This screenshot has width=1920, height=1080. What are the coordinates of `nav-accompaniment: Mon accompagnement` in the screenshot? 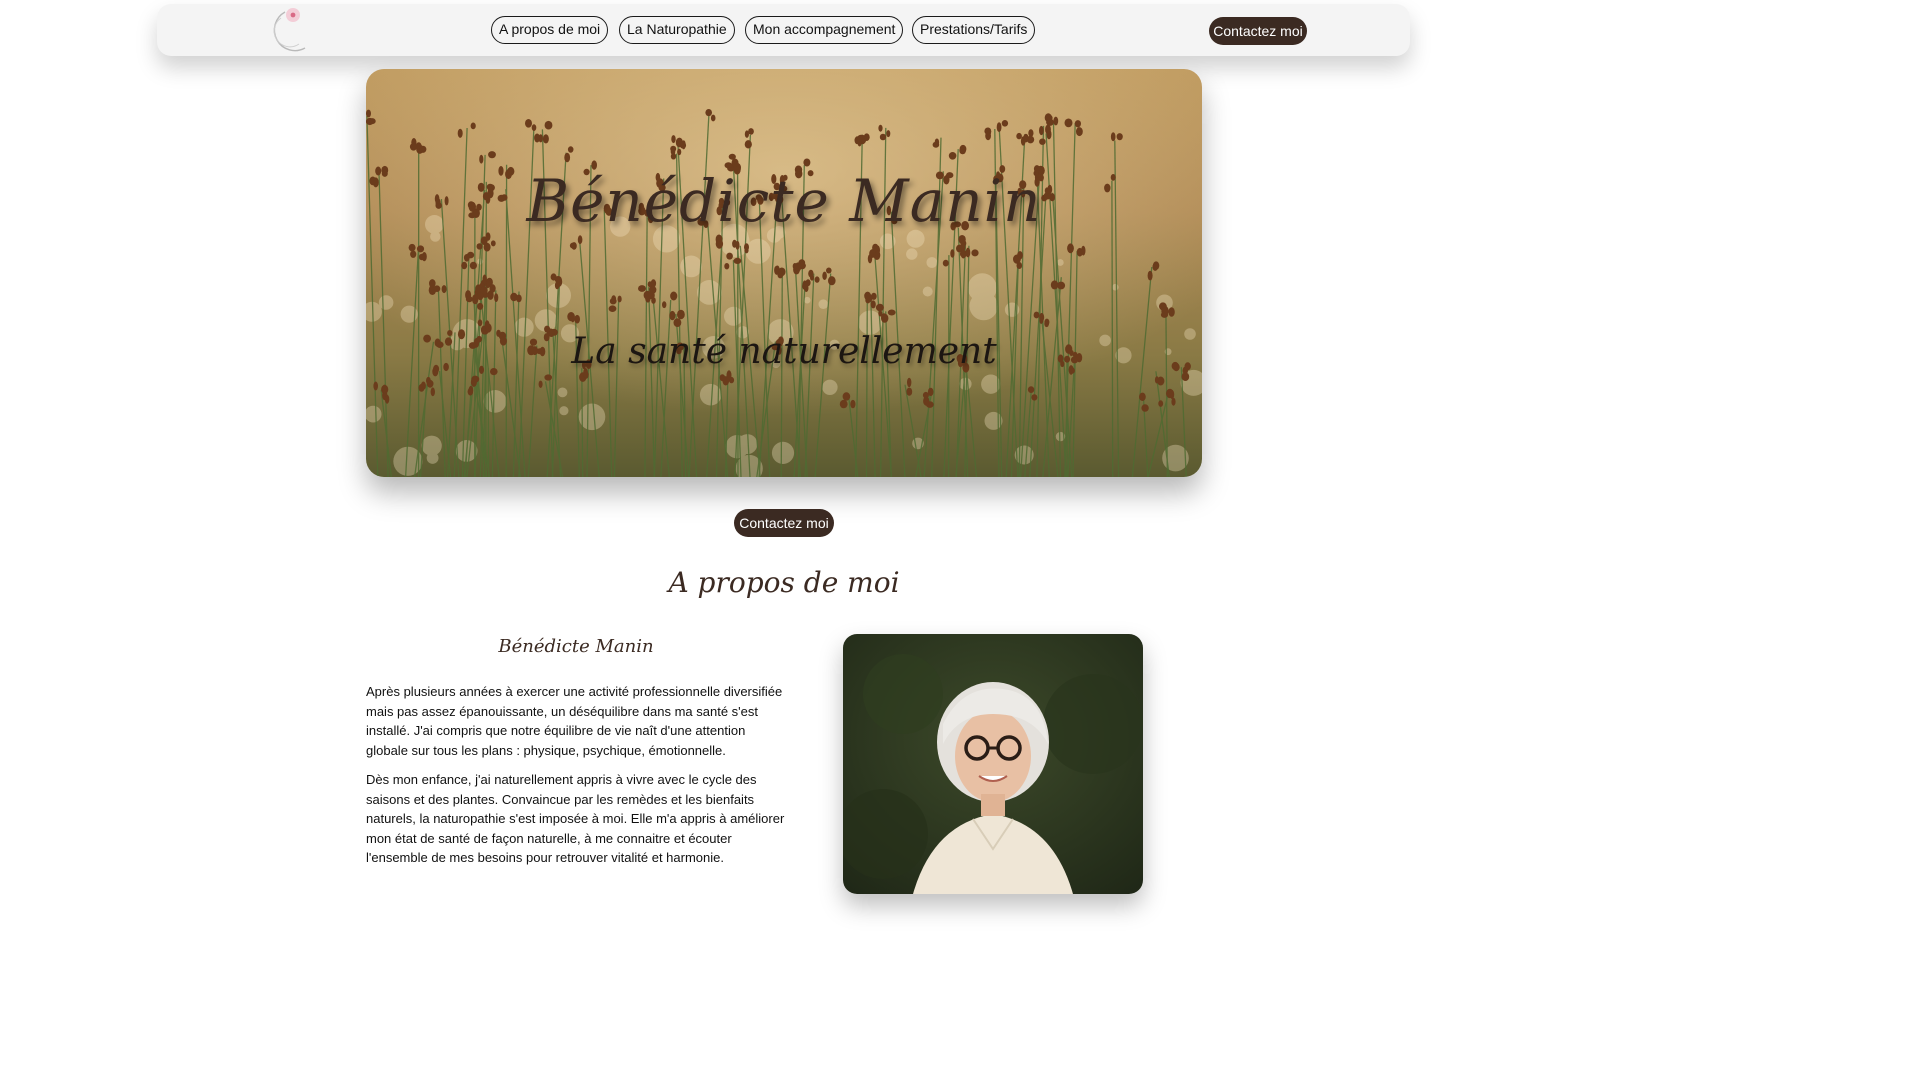 It's located at (824, 30).